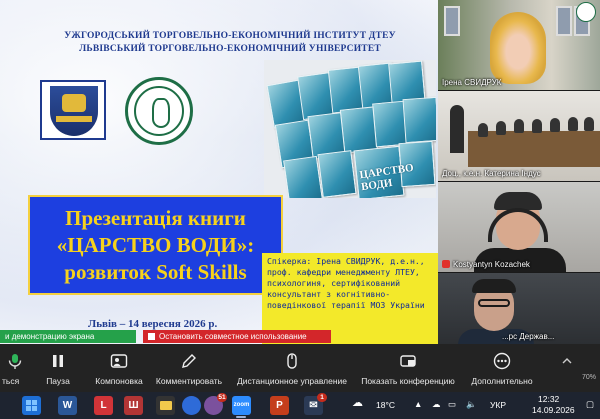 The width and height of the screenshot is (600, 419). I want to click on participant-name-1: Ірена СВИДРУК, so click(472, 82).